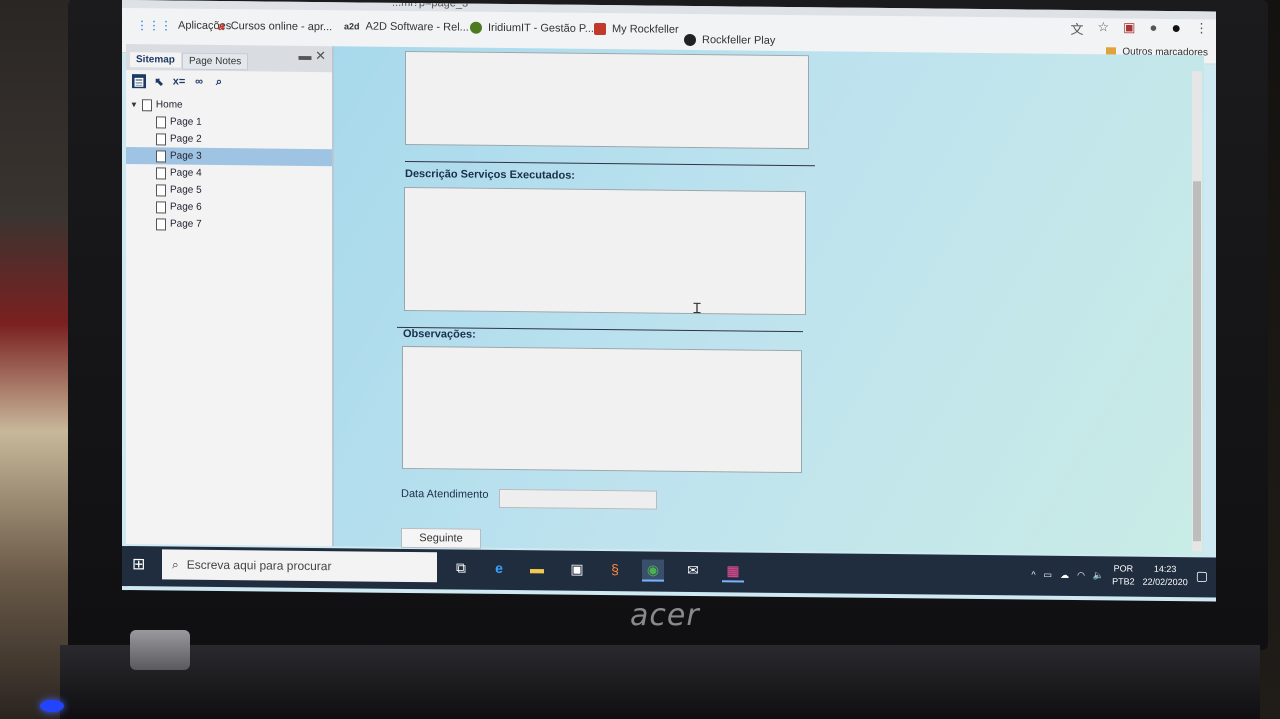 Image resolution: width=1280 pixels, height=719 pixels. I want to click on tree-item-page-7: Page 7, so click(229, 224).